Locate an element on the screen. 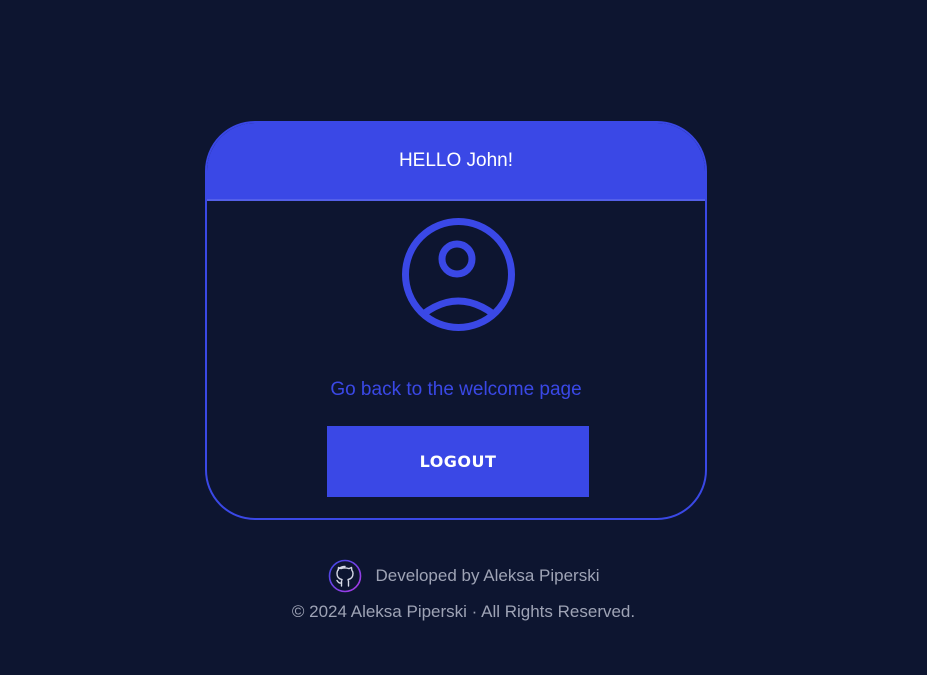 This screenshot has height=675, width=927. user-circle-icon is located at coordinates (458, 274).